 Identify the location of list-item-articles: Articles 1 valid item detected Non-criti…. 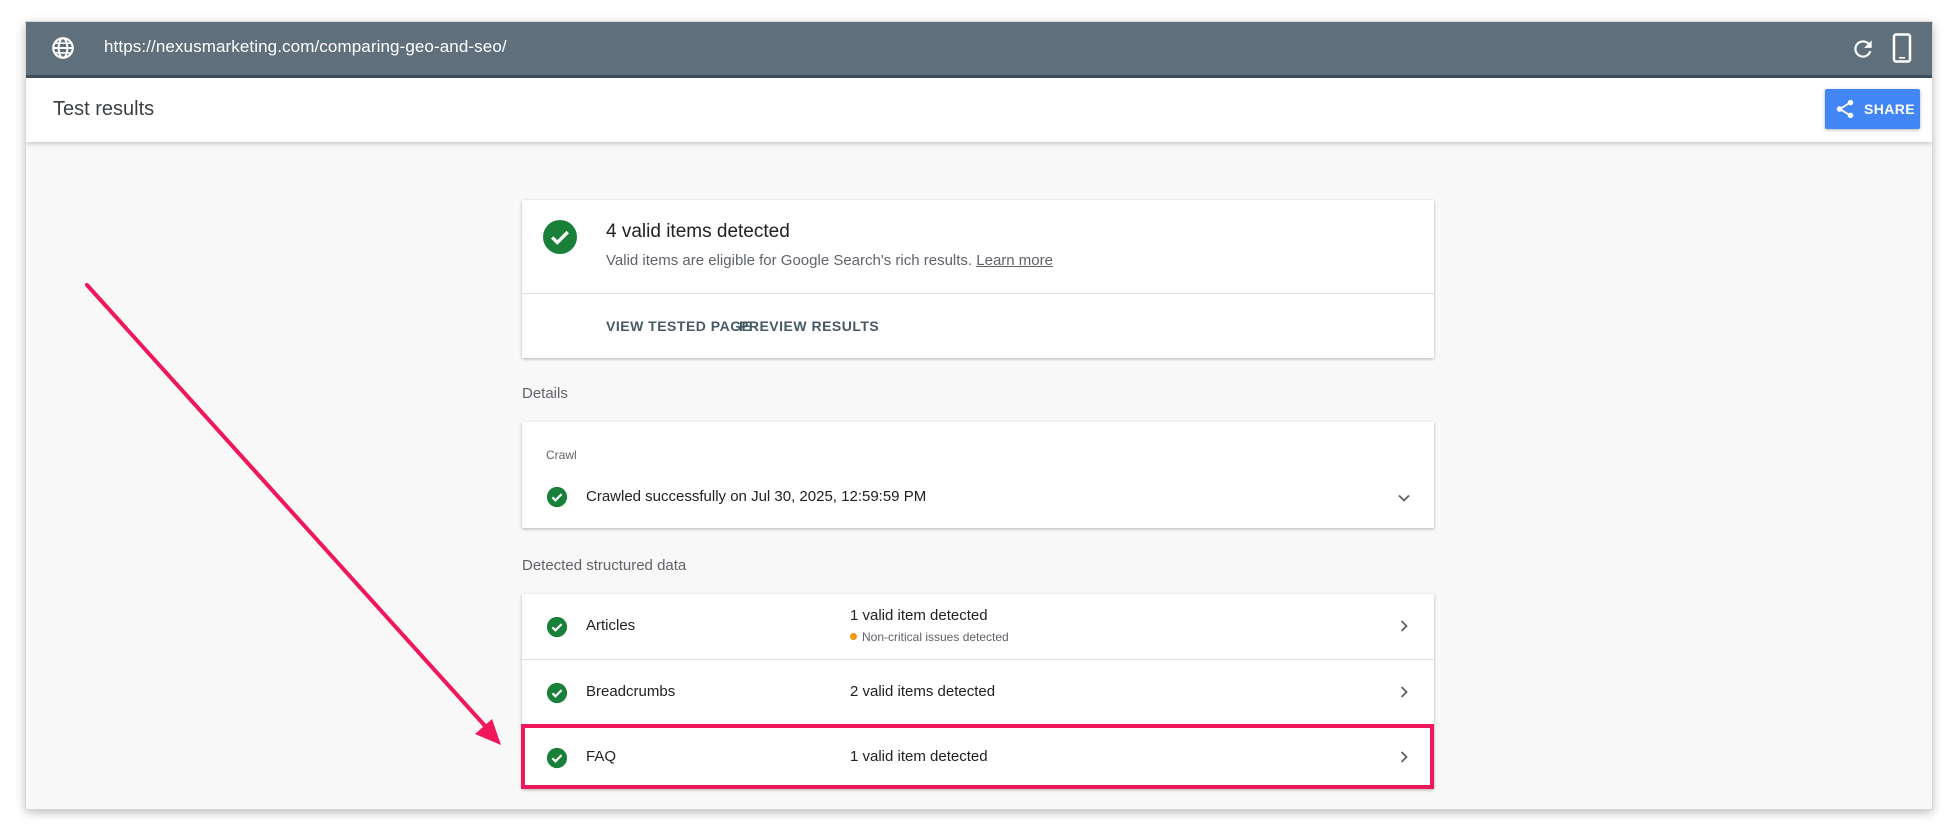
(978, 626).